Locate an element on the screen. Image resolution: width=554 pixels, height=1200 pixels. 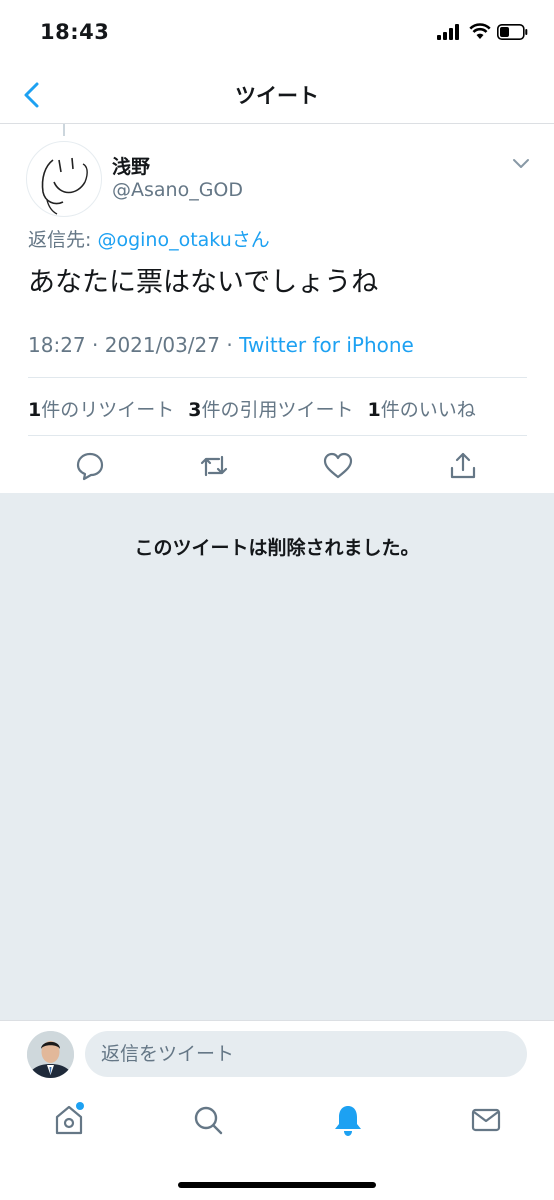
nav-divider is located at coordinates (277, 123).